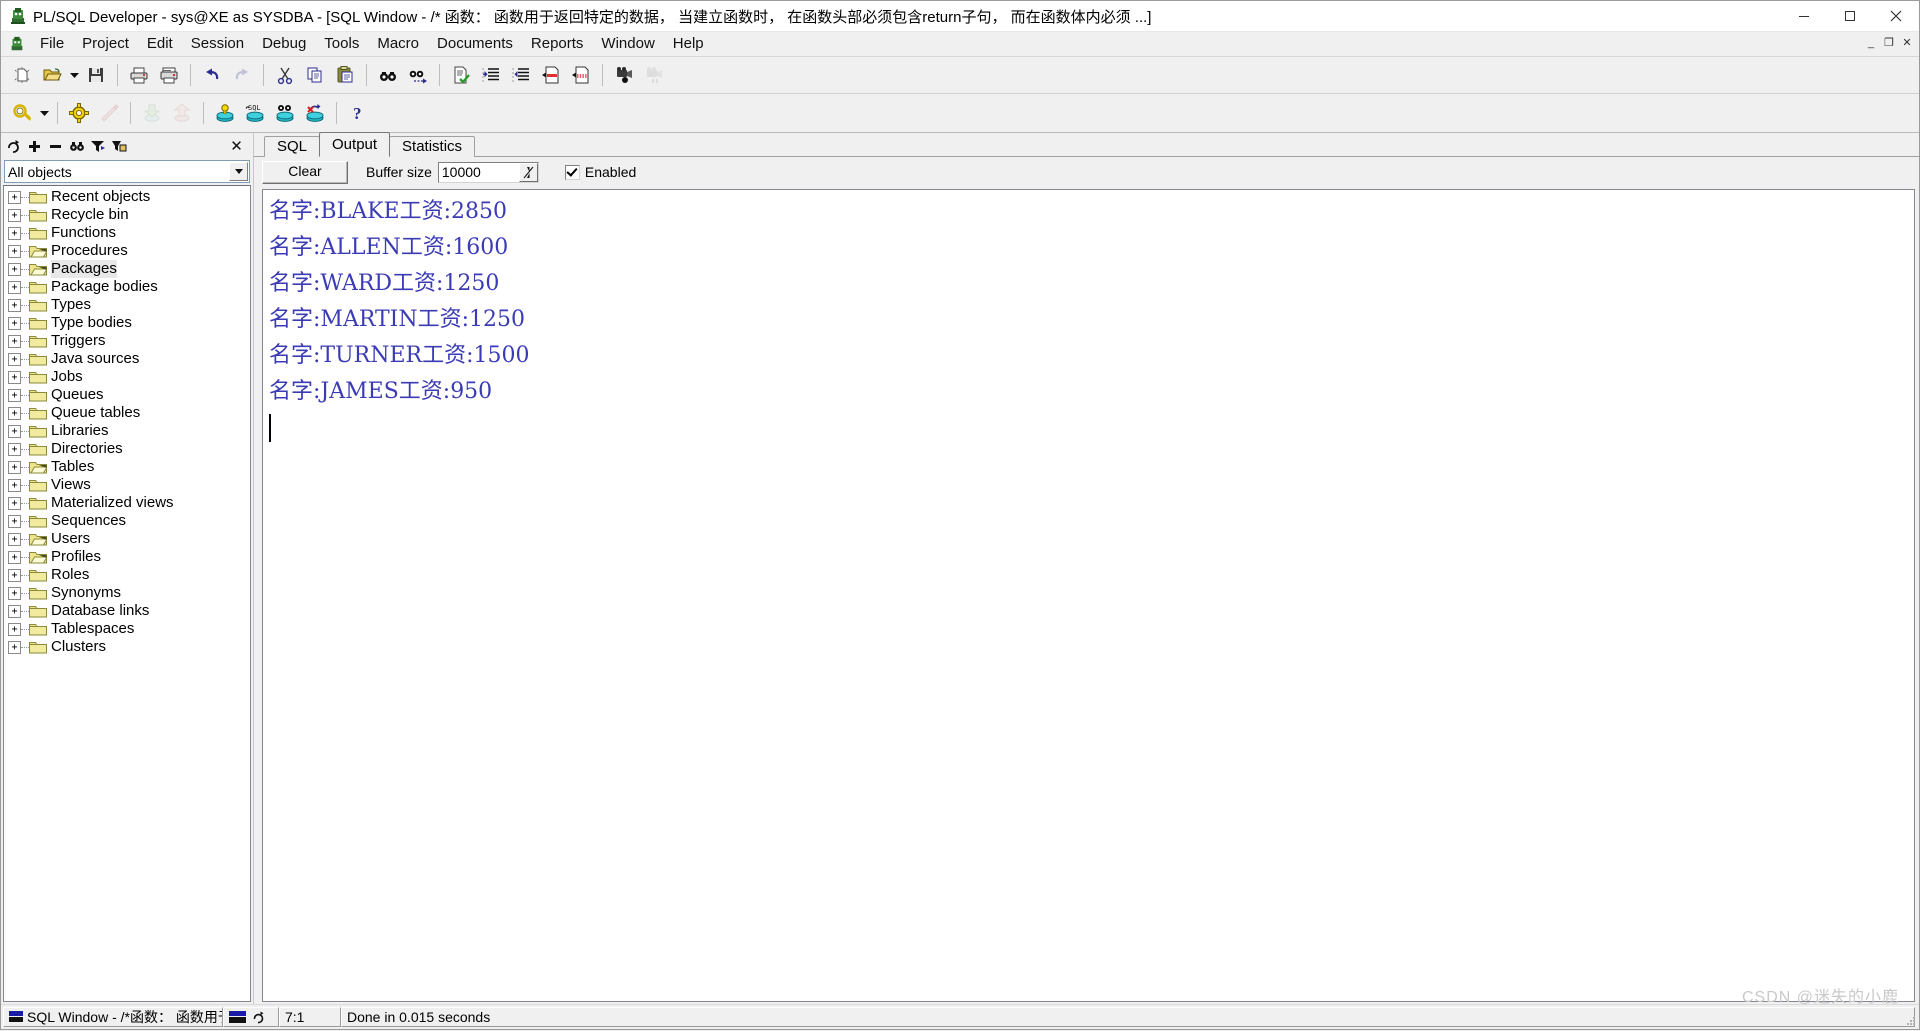  Describe the element at coordinates (212, 75) in the screenshot. I see `undo-icon` at that location.